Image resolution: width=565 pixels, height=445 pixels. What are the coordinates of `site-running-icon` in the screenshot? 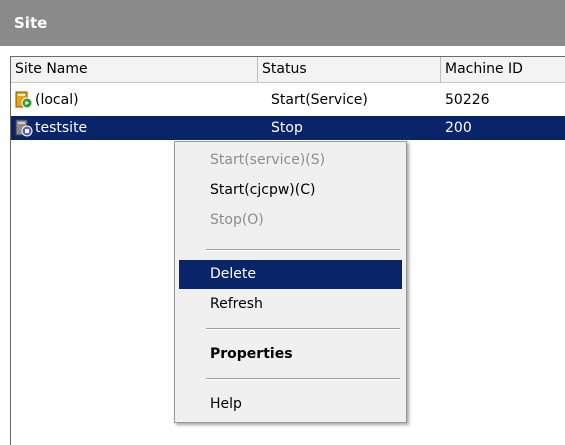 It's located at (24, 100).